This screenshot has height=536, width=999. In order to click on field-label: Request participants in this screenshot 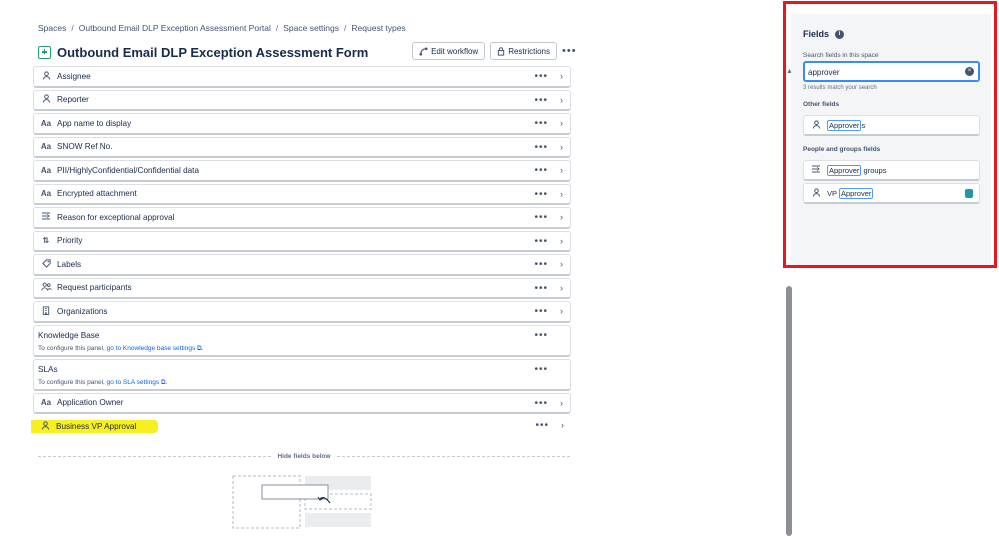, I will do `click(94, 288)`.